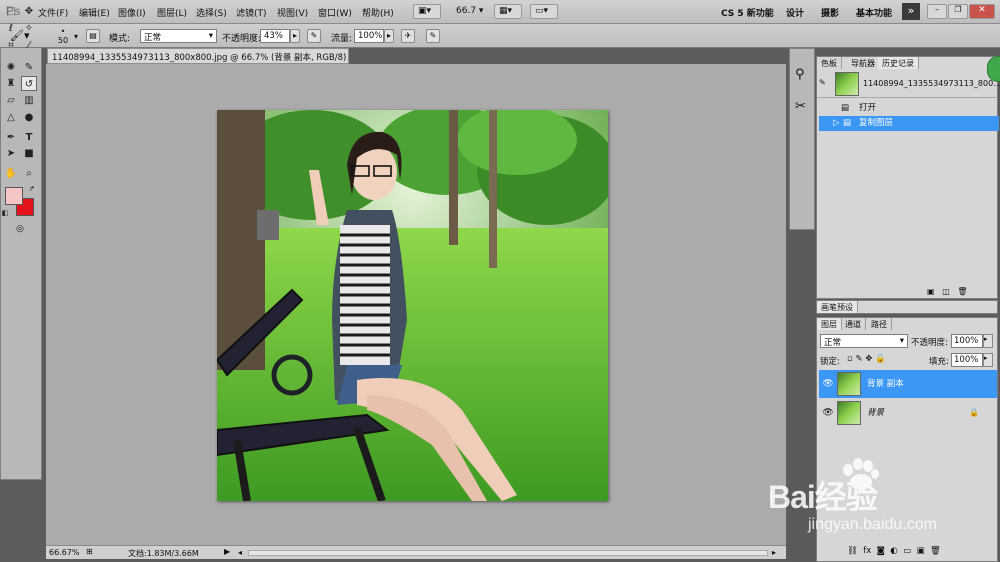 The height and width of the screenshot is (562, 1000). I want to click on zoom-level-menu: 66.7 ▾, so click(469, 11).